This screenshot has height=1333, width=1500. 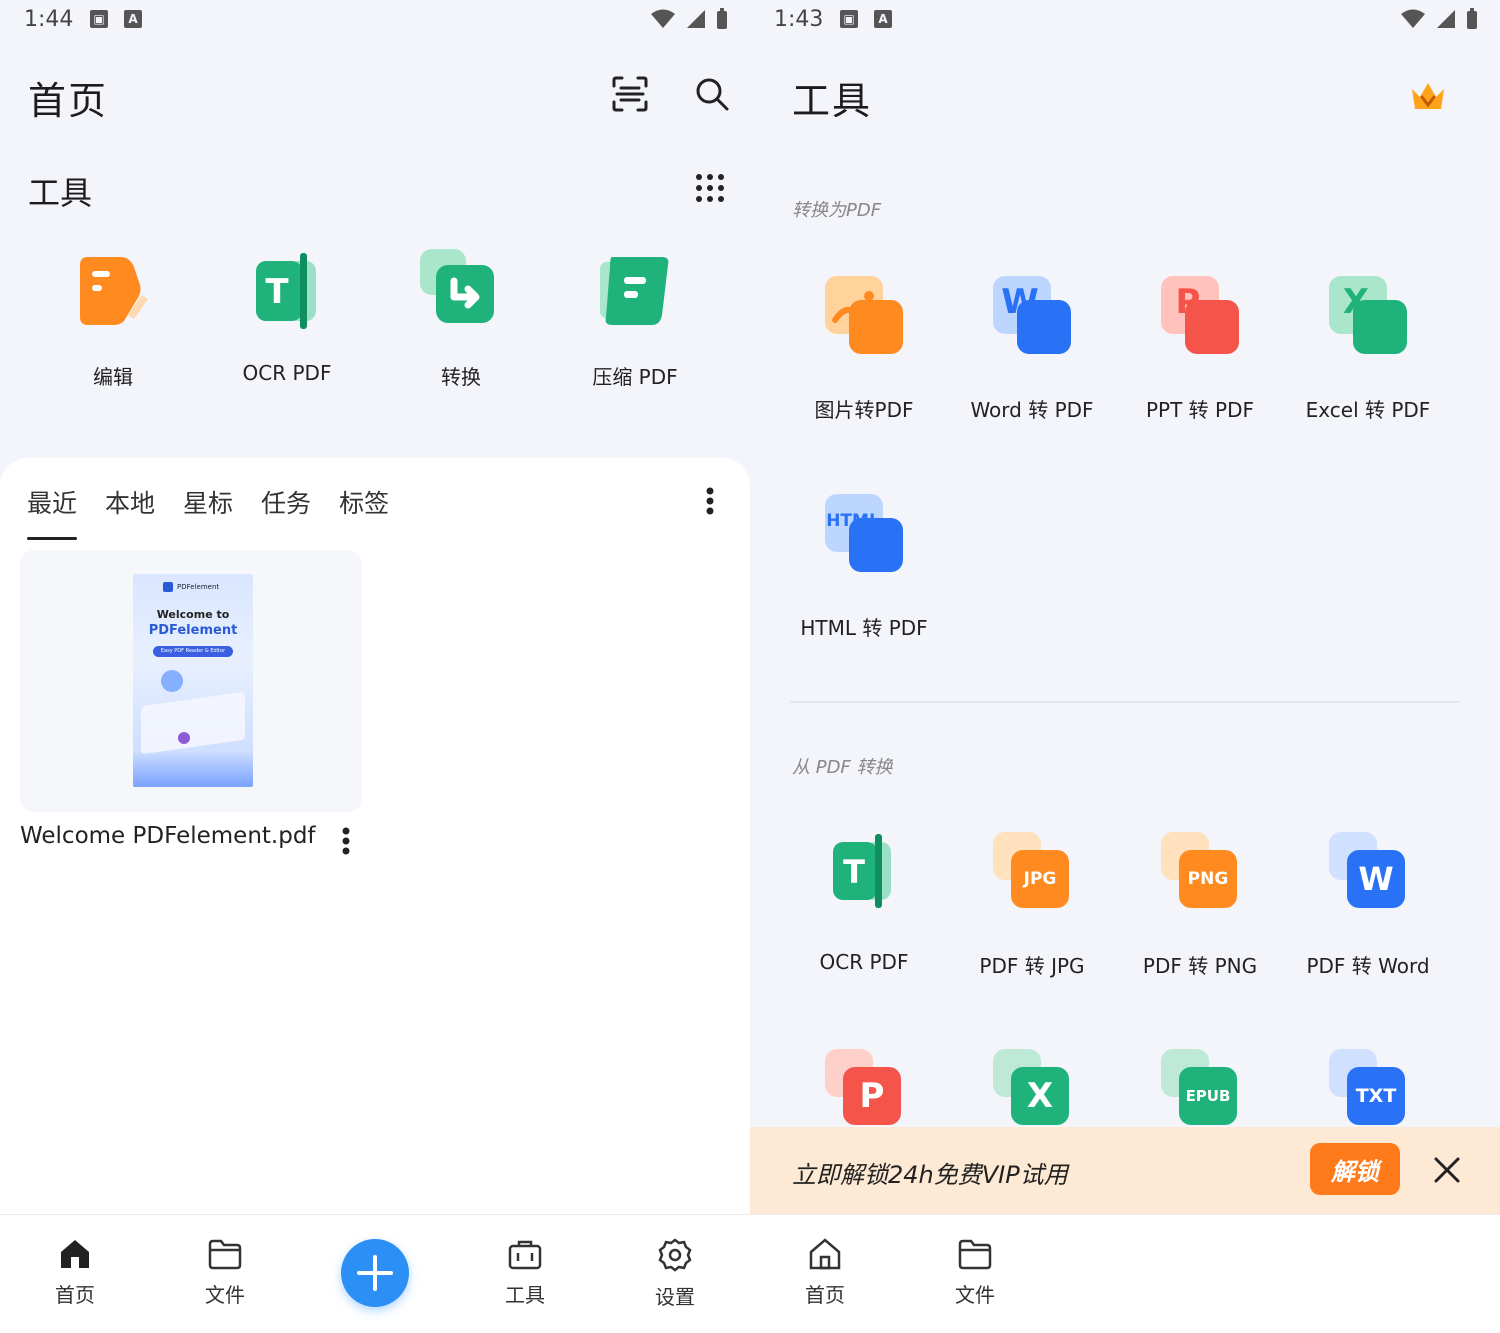 I want to click on pdf-to-jpg-icon: JPG, so click(x=1032, y=871).